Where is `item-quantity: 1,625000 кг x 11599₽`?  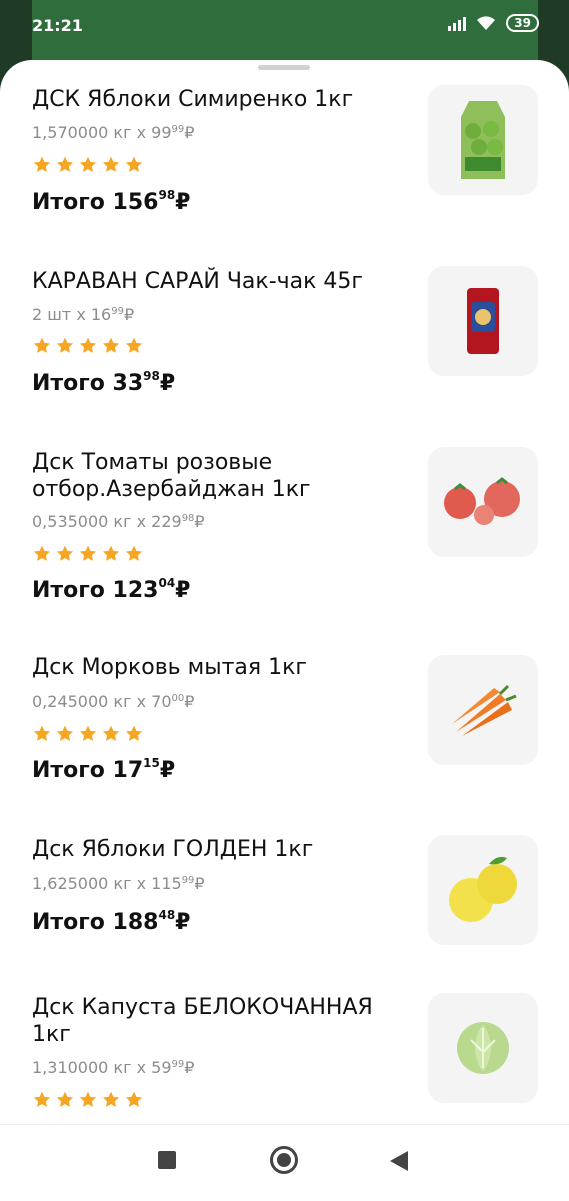 item-quantity: 1,625000 кг x 11599₽ is located at coordinates (118, 883).